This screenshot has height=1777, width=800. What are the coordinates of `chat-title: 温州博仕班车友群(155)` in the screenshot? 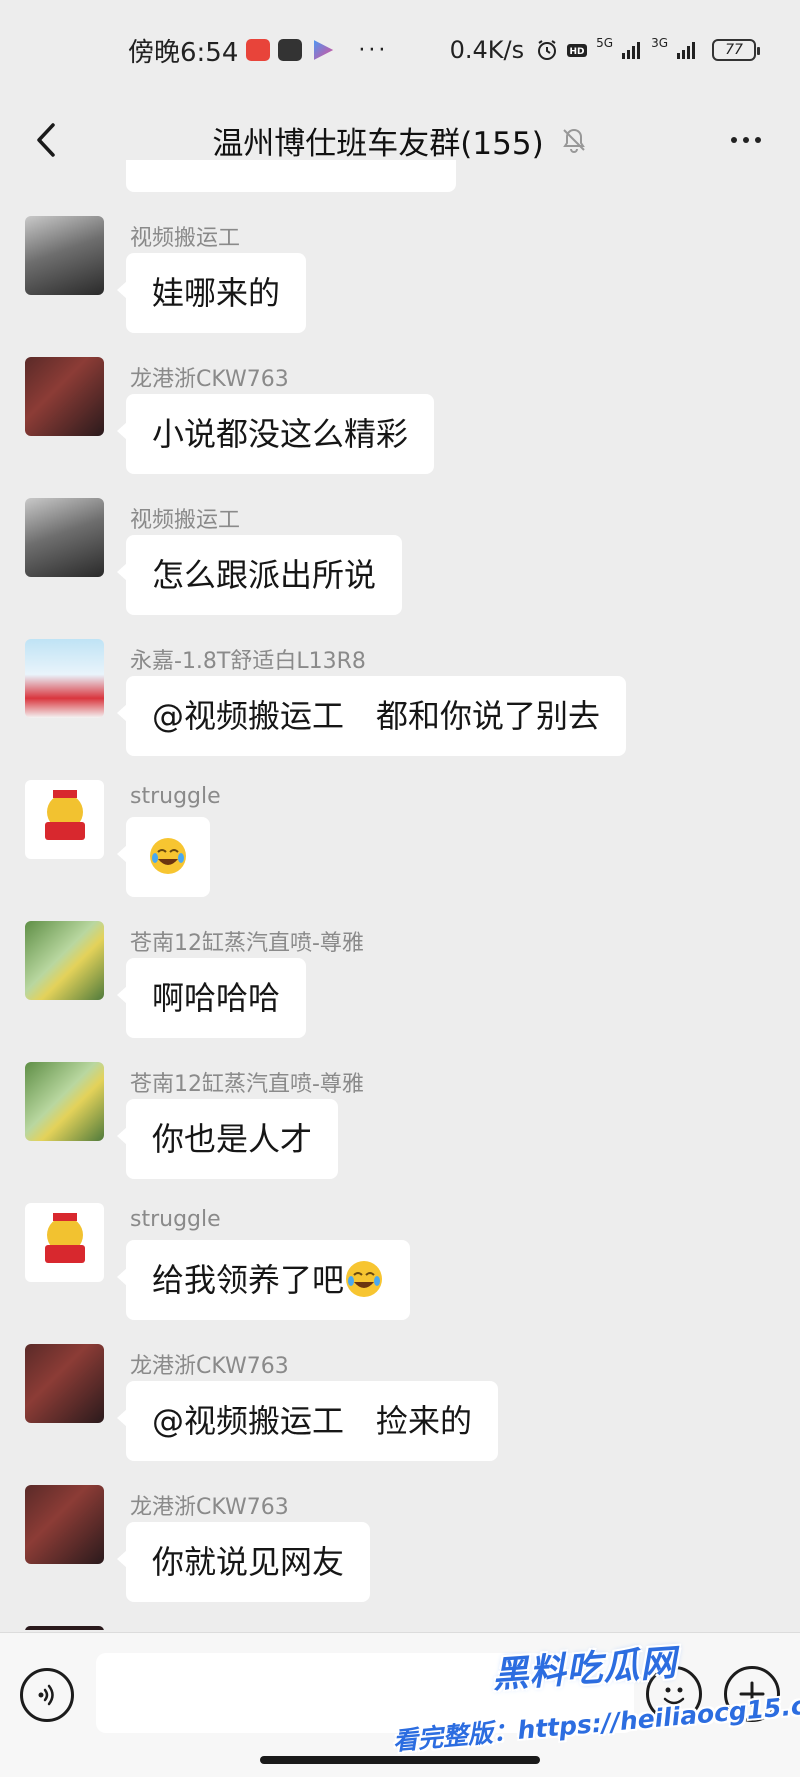 It's located at (378, 143).